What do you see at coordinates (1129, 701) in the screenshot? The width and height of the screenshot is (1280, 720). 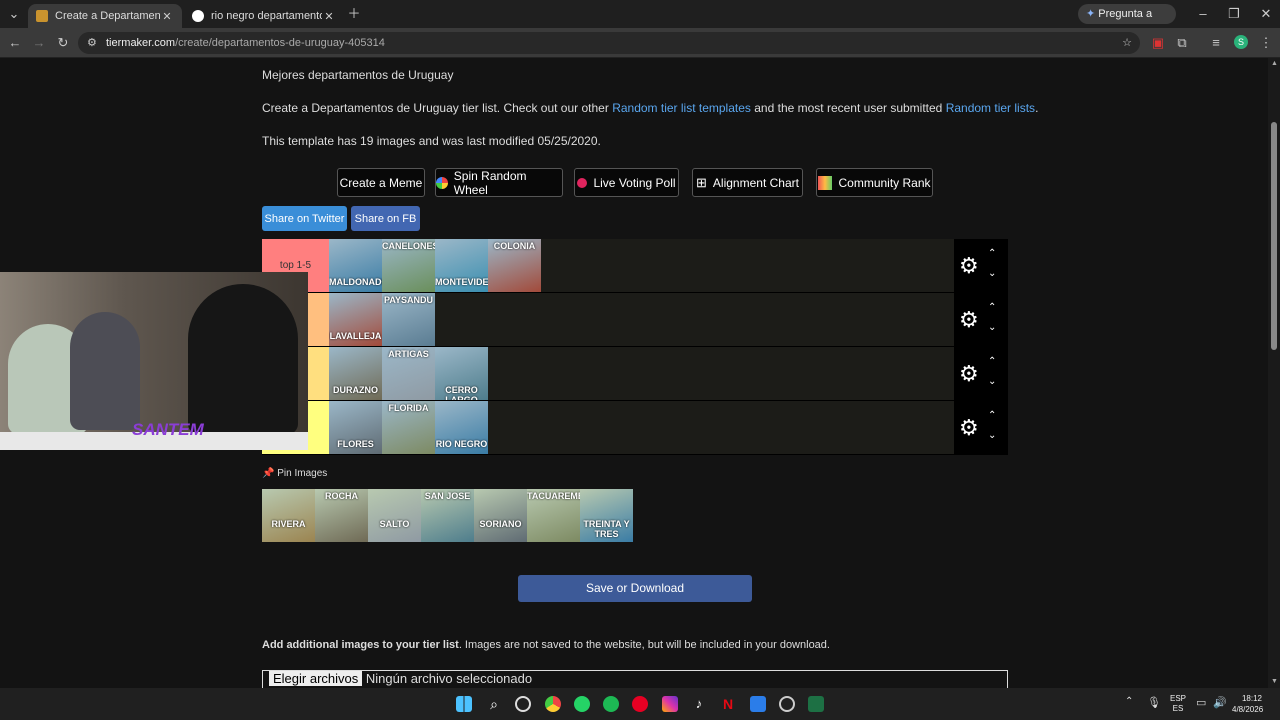 I see `tray-chevron-icon: ⌃` at bounding box center [1129, 701].